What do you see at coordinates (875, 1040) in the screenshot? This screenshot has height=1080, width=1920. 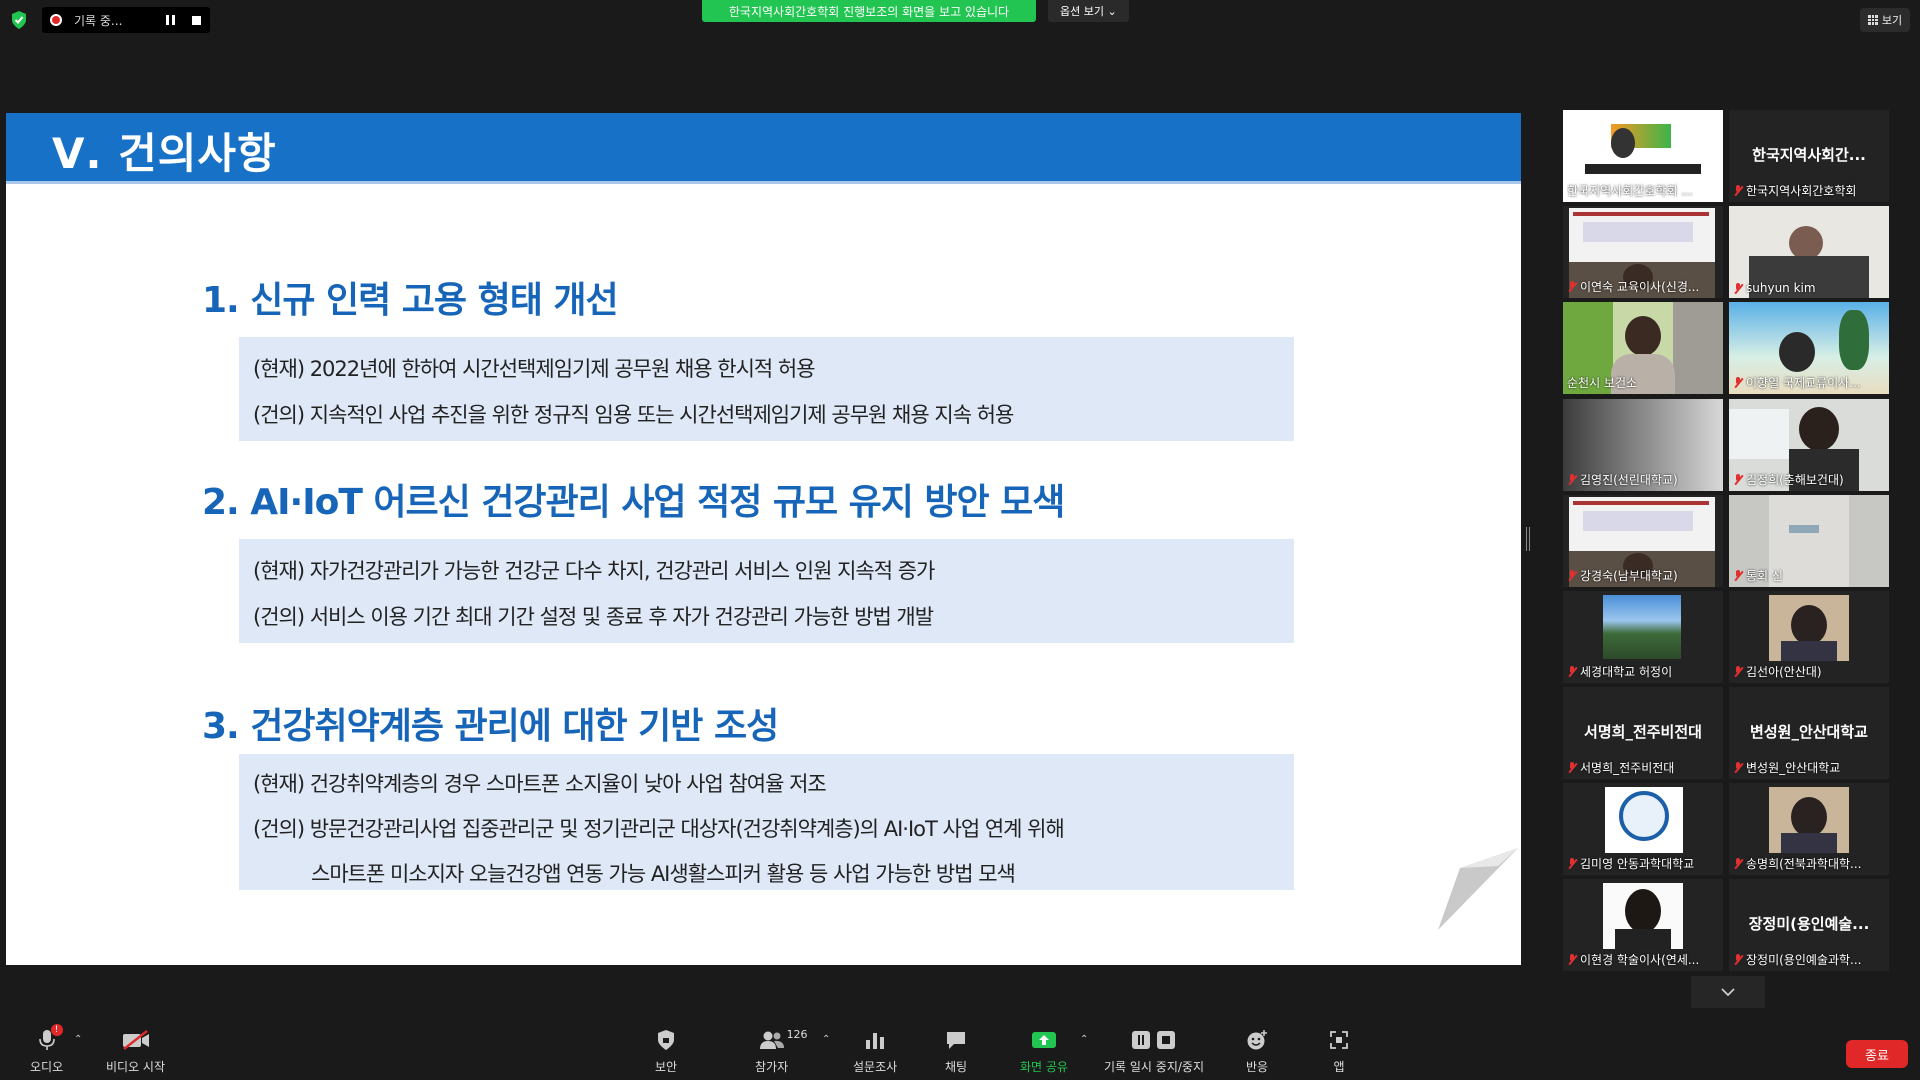 I see `bar-chart-icon` at bounding box center [875, 1040].